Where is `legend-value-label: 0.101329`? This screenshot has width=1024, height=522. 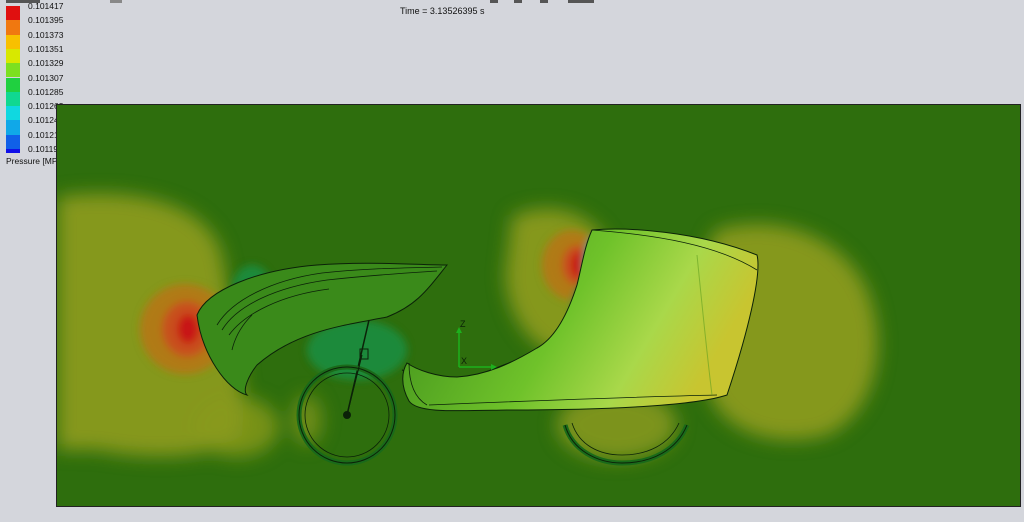 legend-value-label: 0.101329 is located at coordinates (46, 63).